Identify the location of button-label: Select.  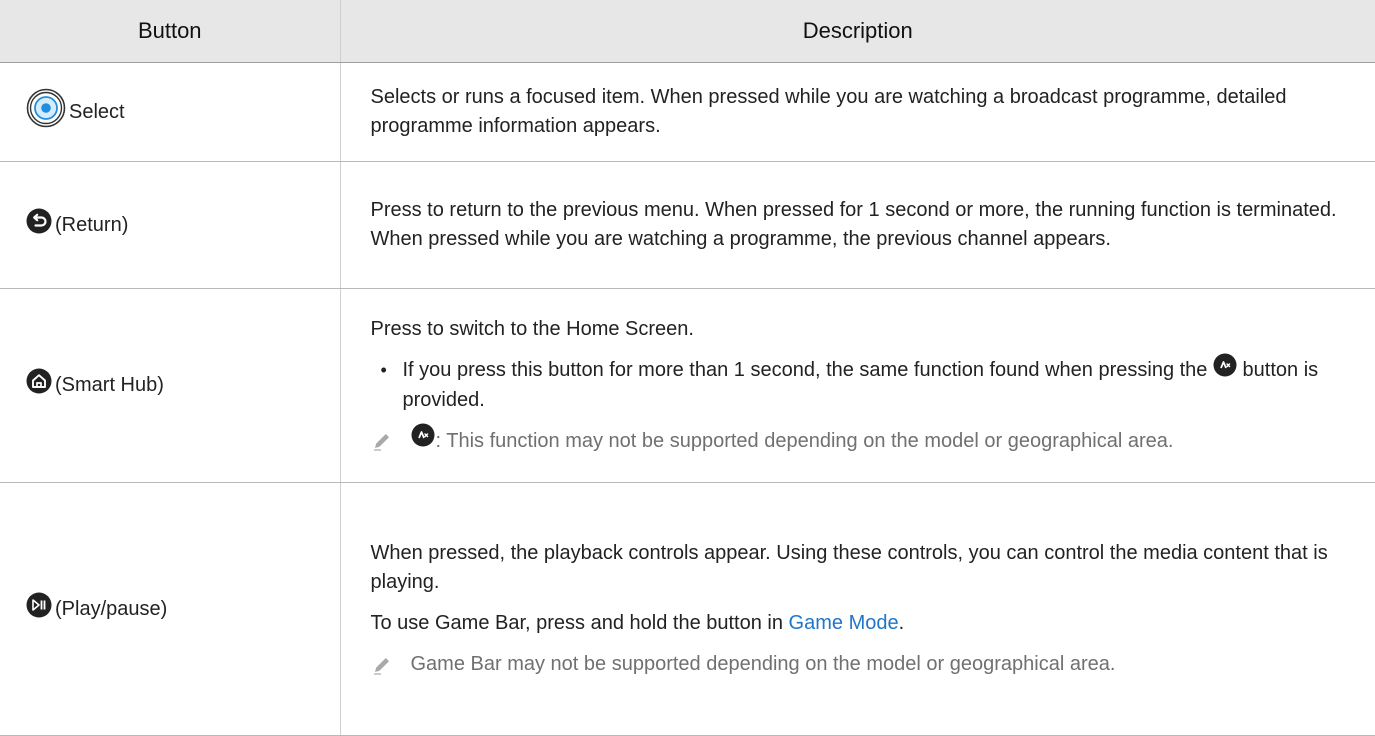
(97, 111).